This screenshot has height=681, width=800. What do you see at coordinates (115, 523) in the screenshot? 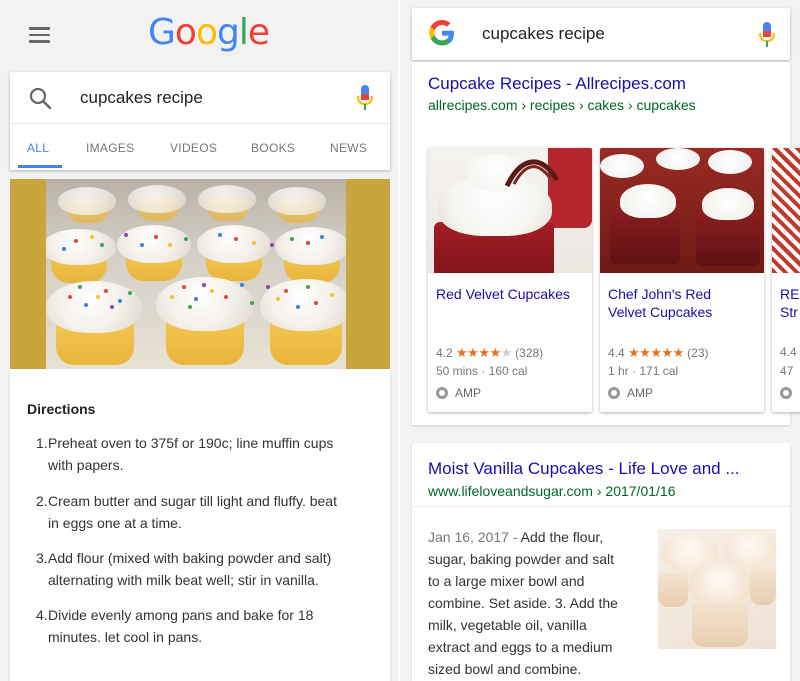
I see `step-text: in eggs one at a time.` at bounding box center [115, 523].